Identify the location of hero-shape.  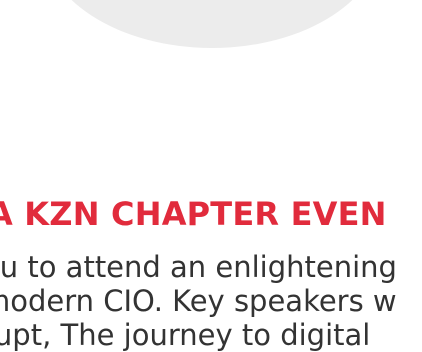
(212, 24).